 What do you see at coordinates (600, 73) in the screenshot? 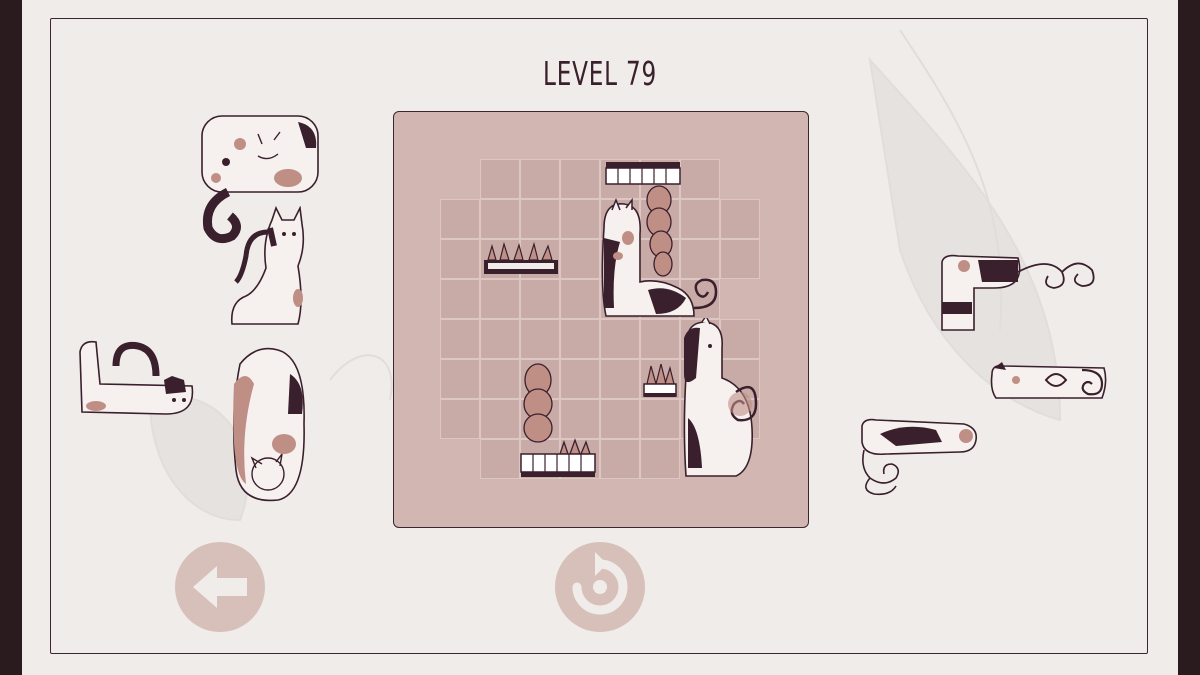
I see `level-title: LEVEL 79` at bounding box center [600, 73].